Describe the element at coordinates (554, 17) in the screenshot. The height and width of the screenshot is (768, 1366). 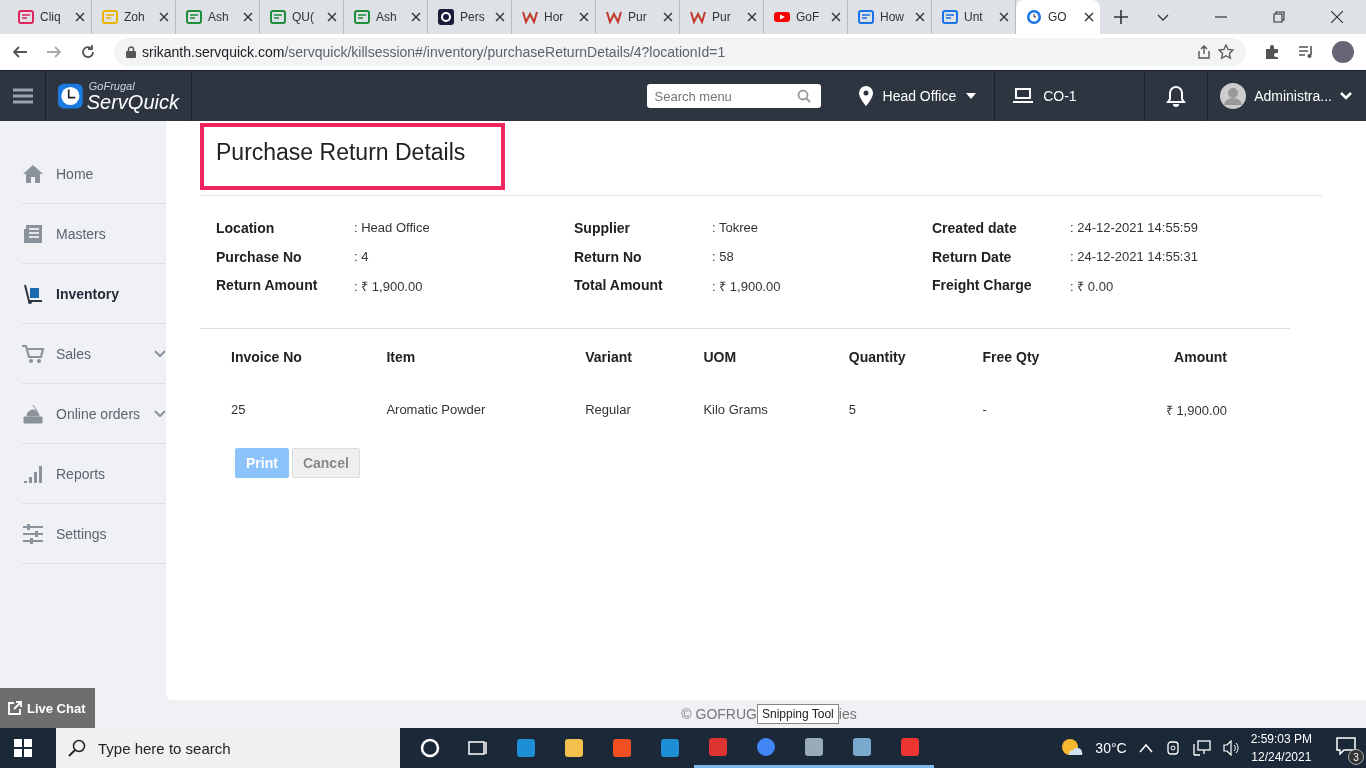
I see `tab-title: Hor` at that location.